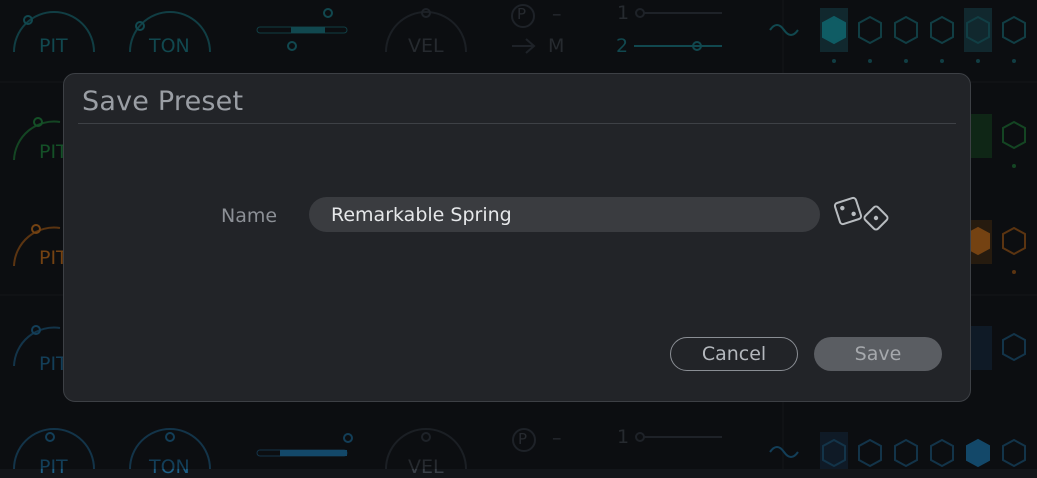 The image size is (1037, 478). I want to click on randomize-name-button, so click(862, 215).